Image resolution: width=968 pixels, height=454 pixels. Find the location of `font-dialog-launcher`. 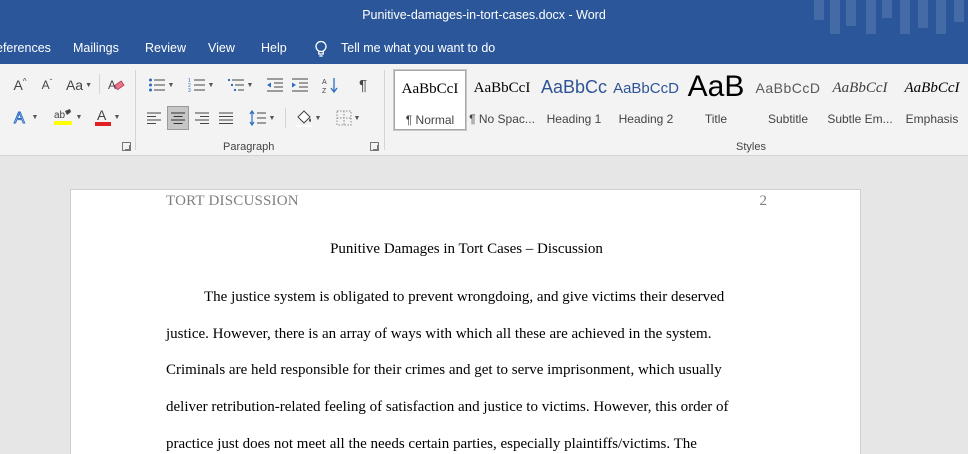

font-dialog-launcher is located at coordinates (126, 146).